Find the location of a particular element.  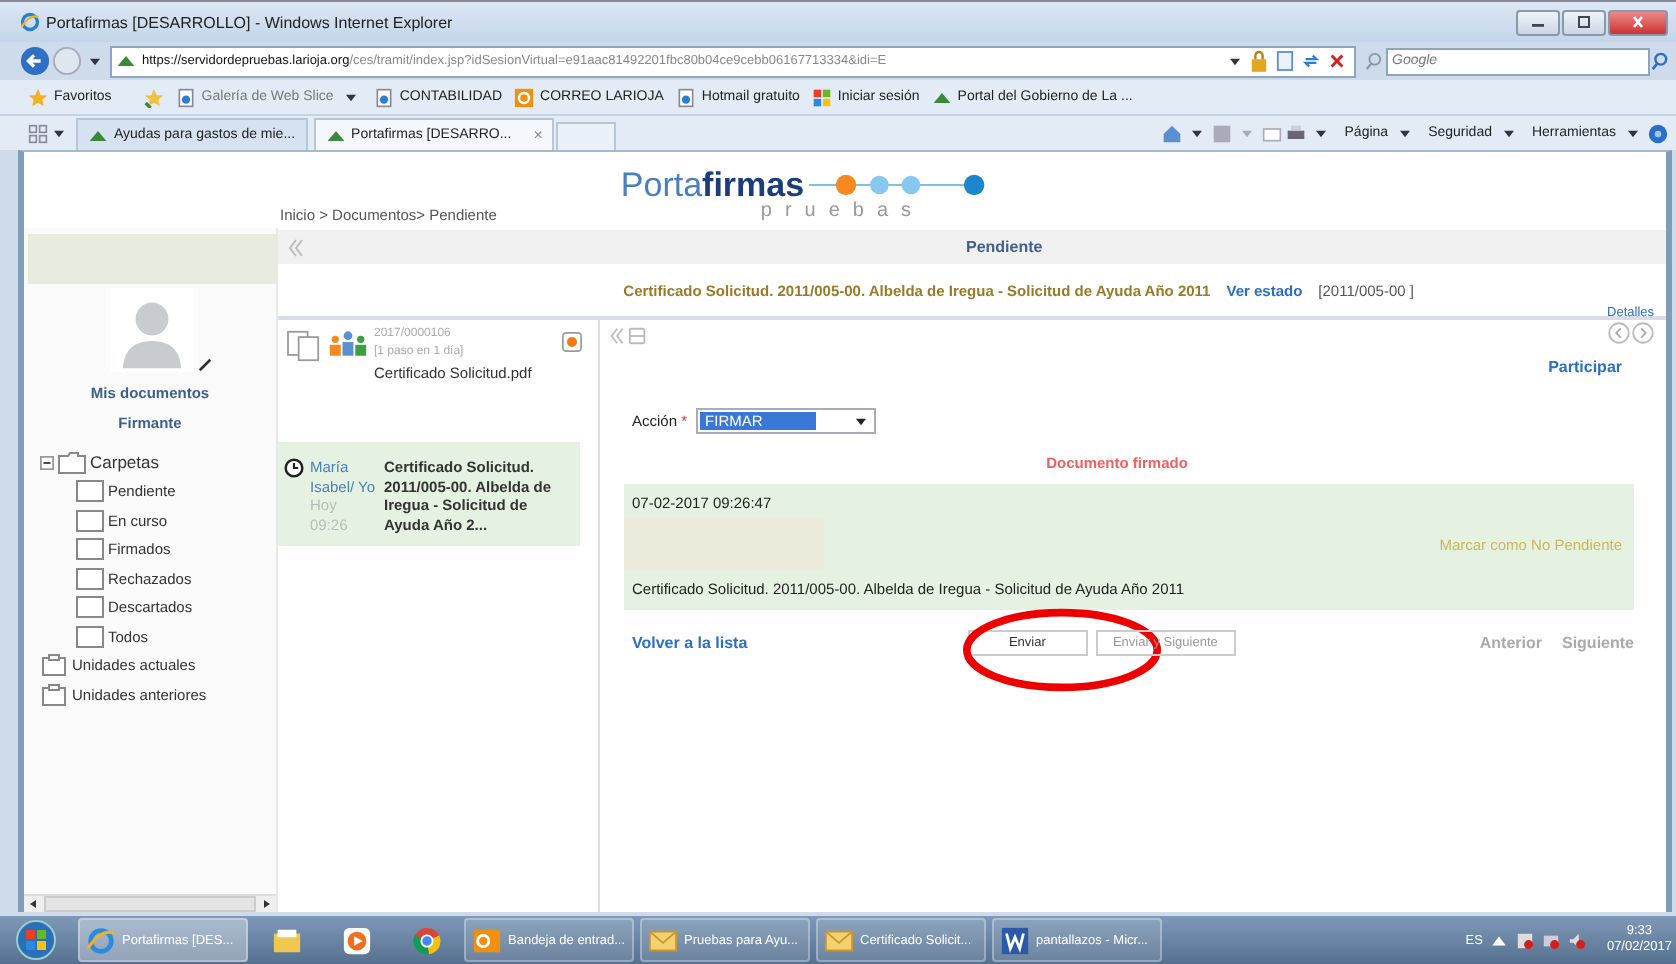

scroll-right-icon is located at coordinates (266, 904).